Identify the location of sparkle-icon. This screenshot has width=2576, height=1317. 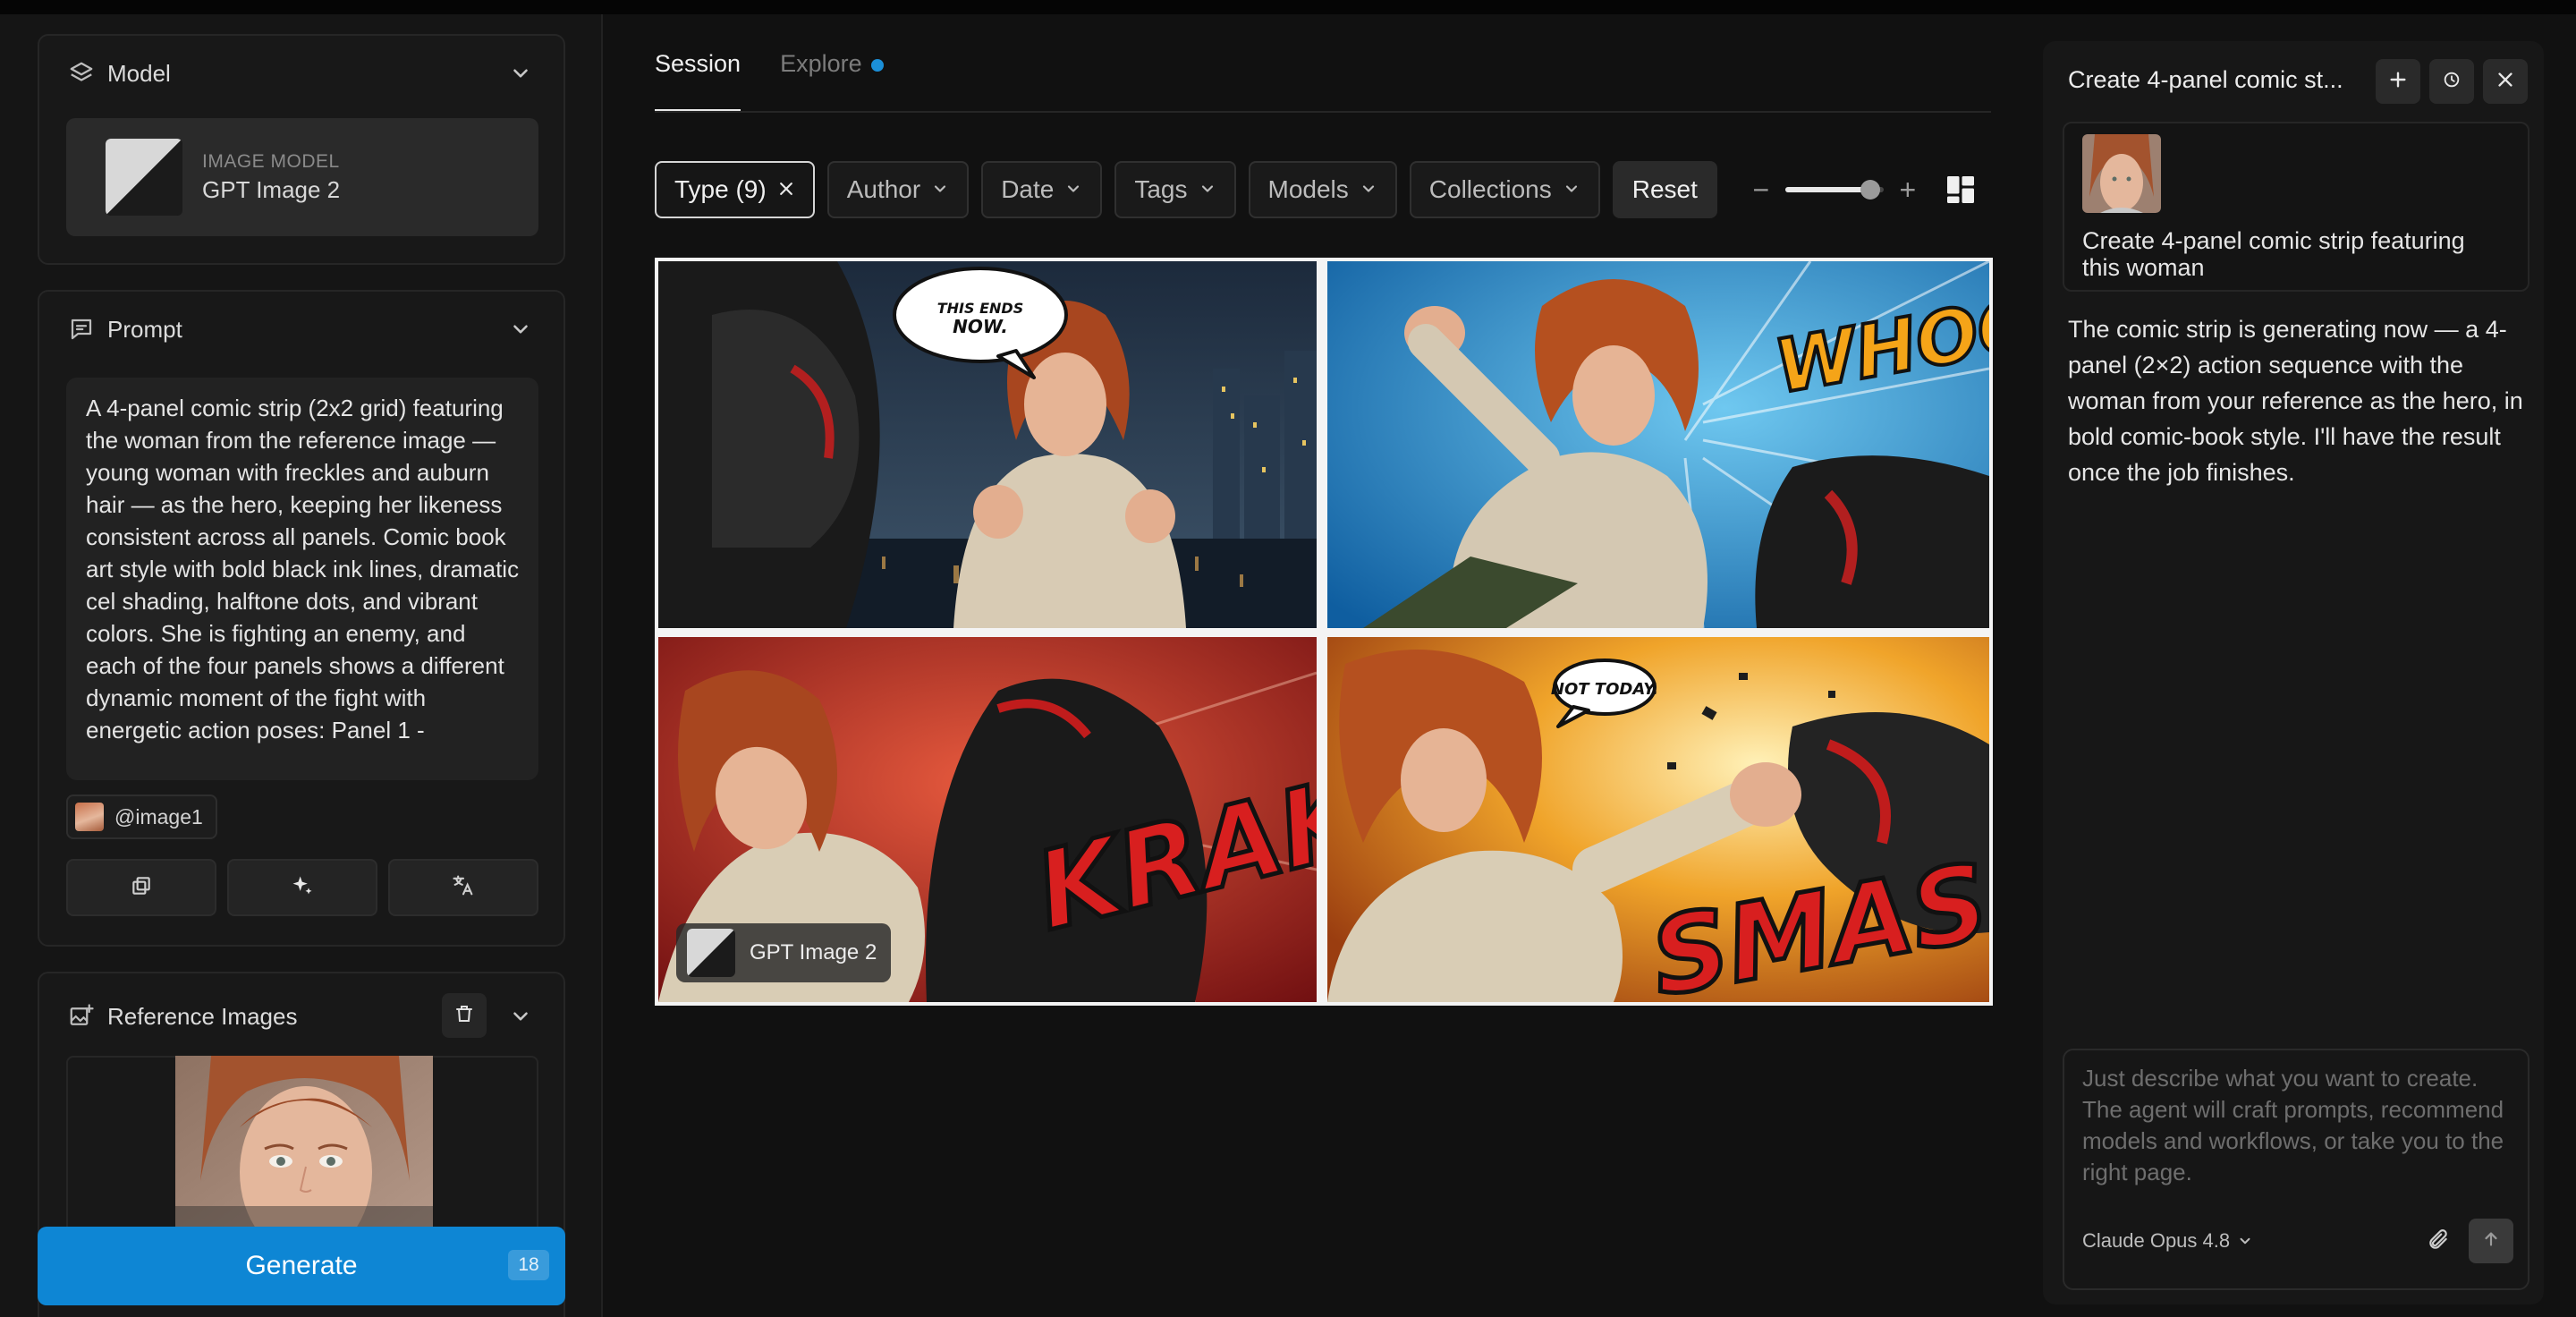
(302, 888).